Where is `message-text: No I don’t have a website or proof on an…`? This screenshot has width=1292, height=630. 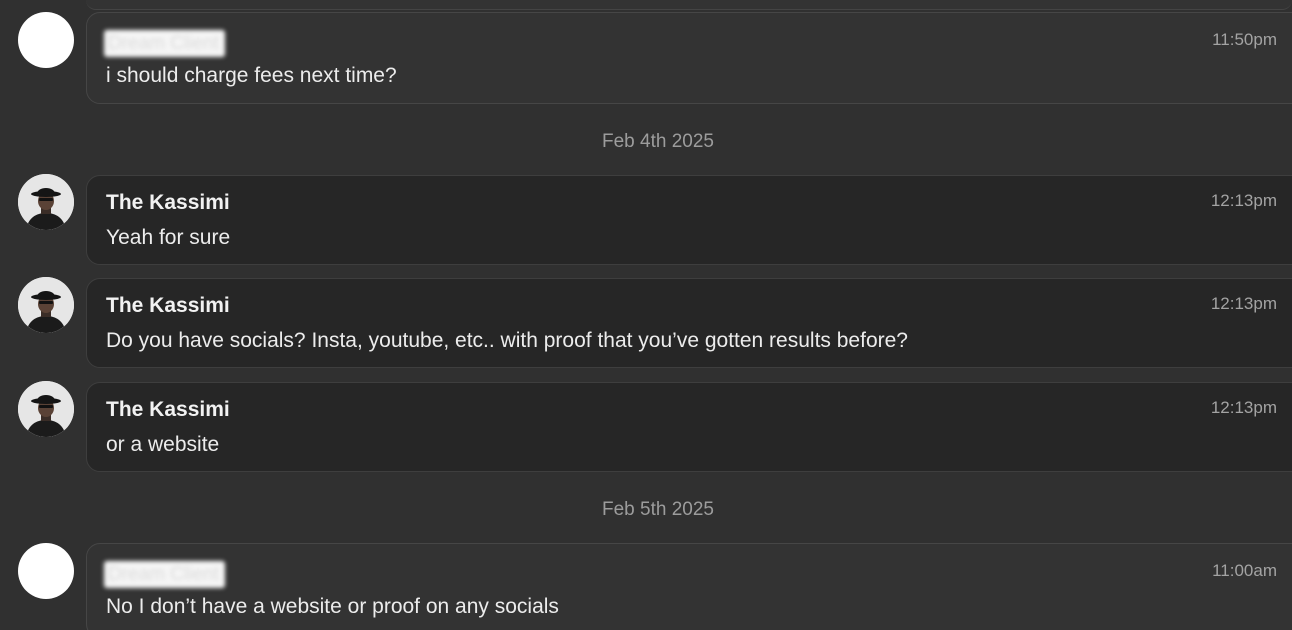
message-text: No I don’t have a website or proof on an… is located at coordinates (332, 606).